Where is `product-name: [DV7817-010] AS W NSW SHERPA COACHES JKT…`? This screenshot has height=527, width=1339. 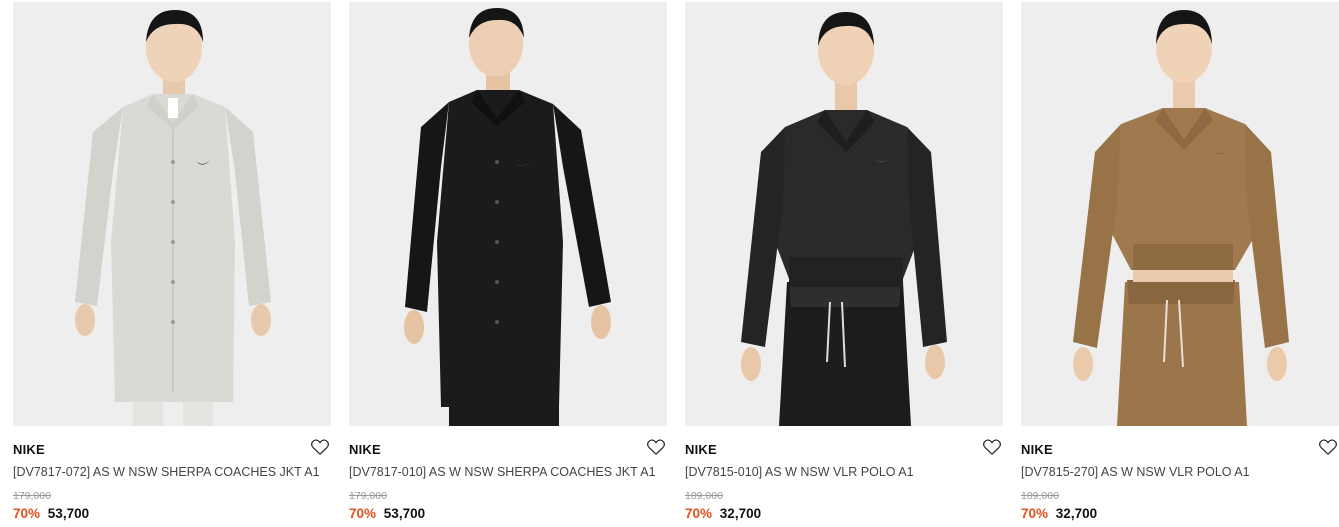 product-name: [DV7817-010] AS W NSW SHERPA COACHES JKT… is located at coordinates (514, 472).